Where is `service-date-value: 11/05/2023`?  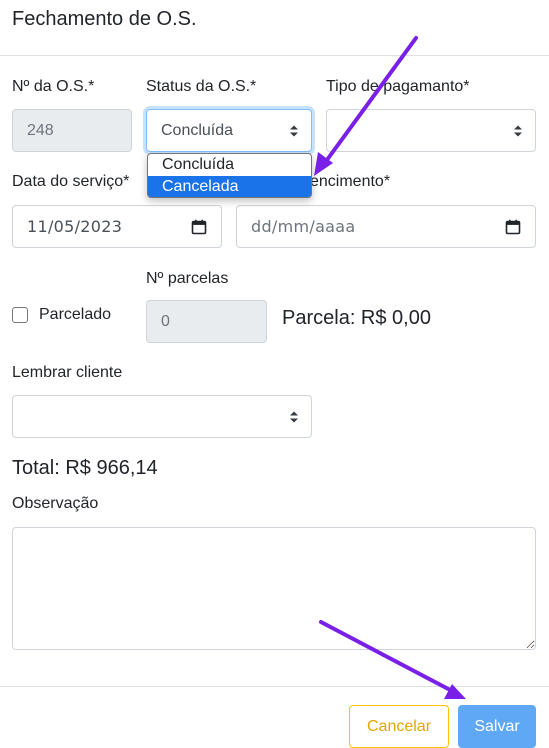
service-date-value: 11/05/2023 is located at coordinates (75, 226).